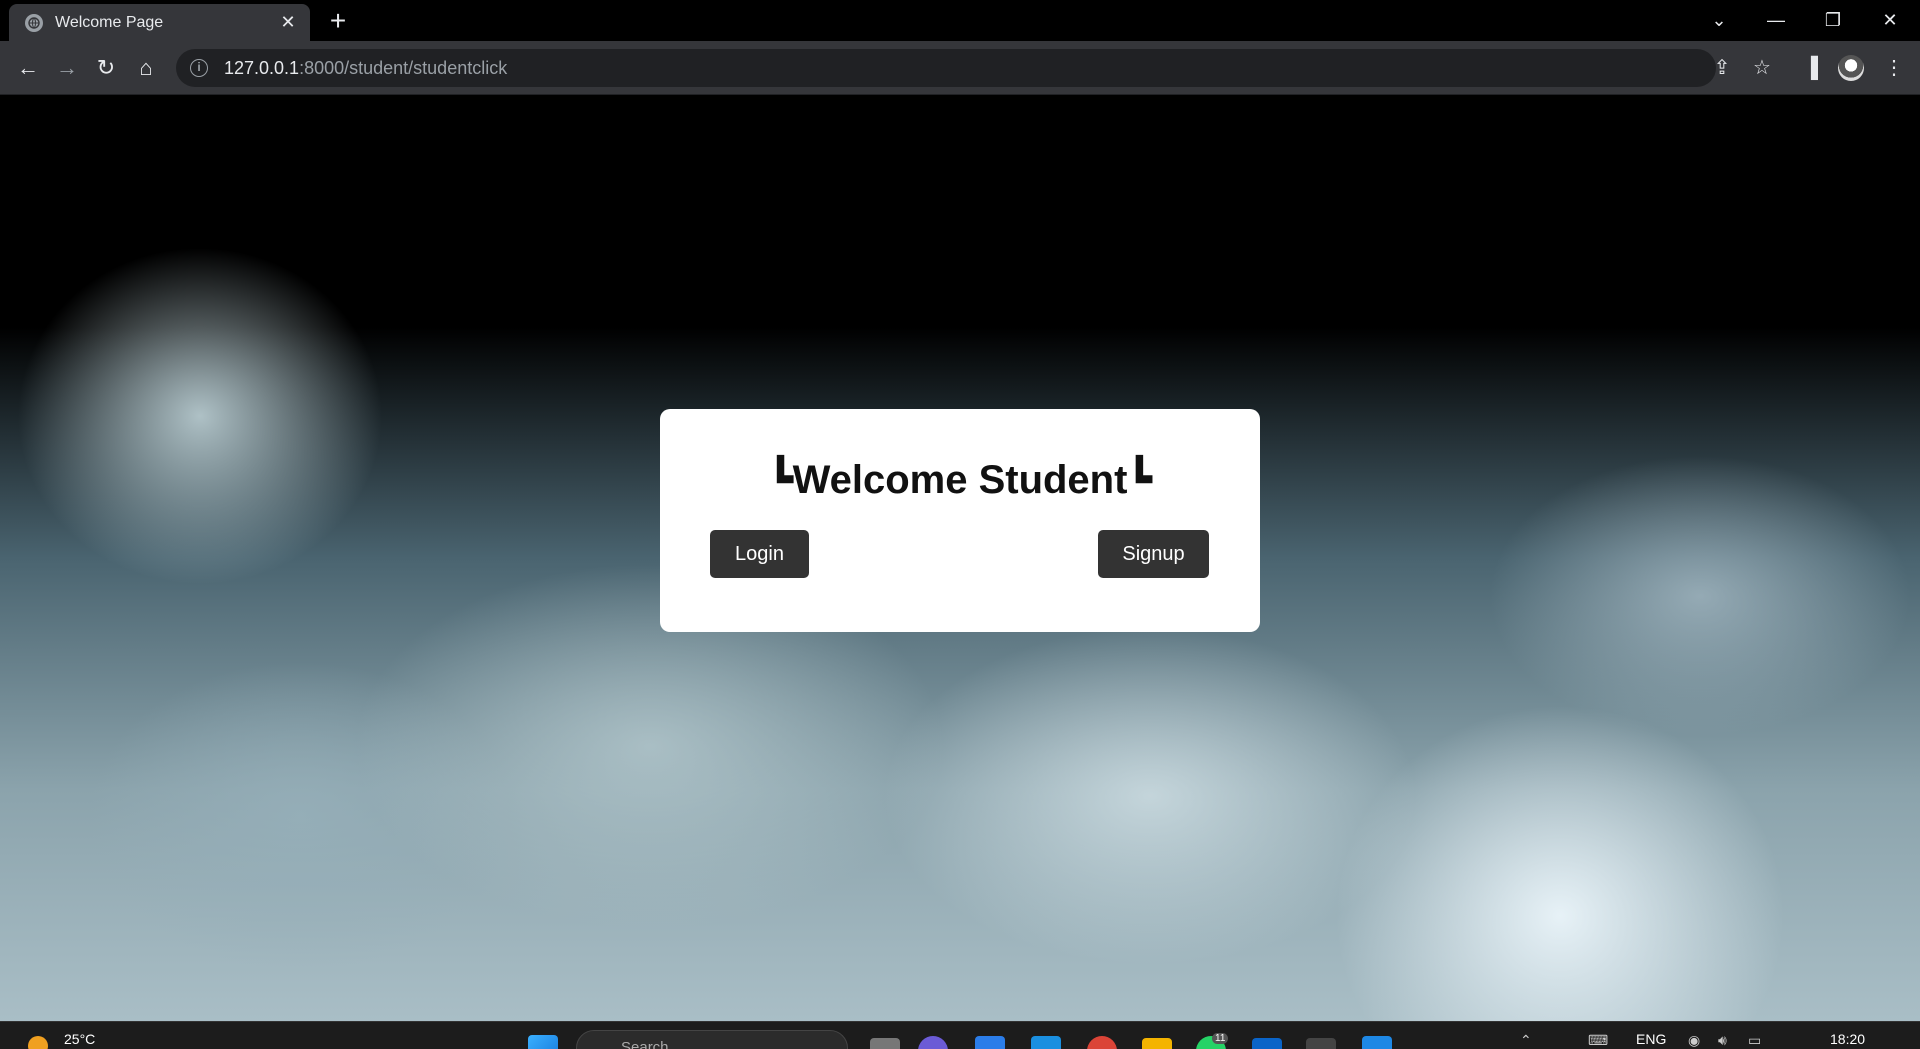  Describe the element at coordinates (759, 554) in the screenshot. I see `login-button: Login` at that location.